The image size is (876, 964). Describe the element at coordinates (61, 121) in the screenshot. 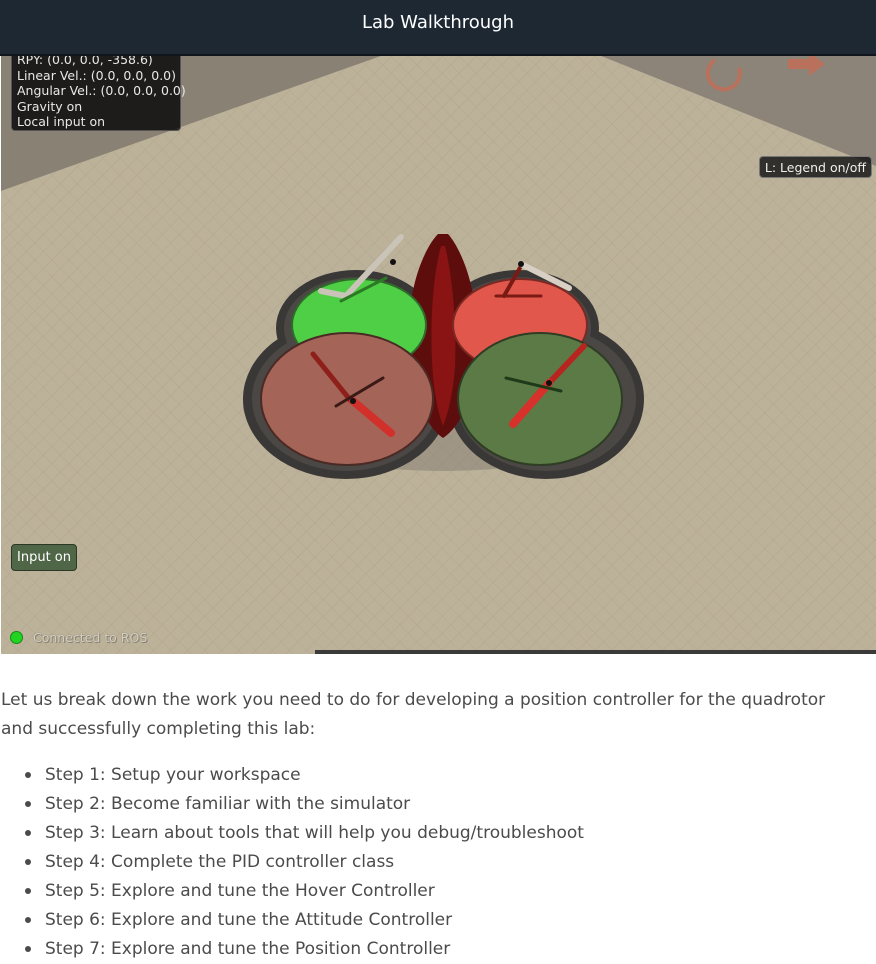

I see `local-input-status: Local input on` at that location.